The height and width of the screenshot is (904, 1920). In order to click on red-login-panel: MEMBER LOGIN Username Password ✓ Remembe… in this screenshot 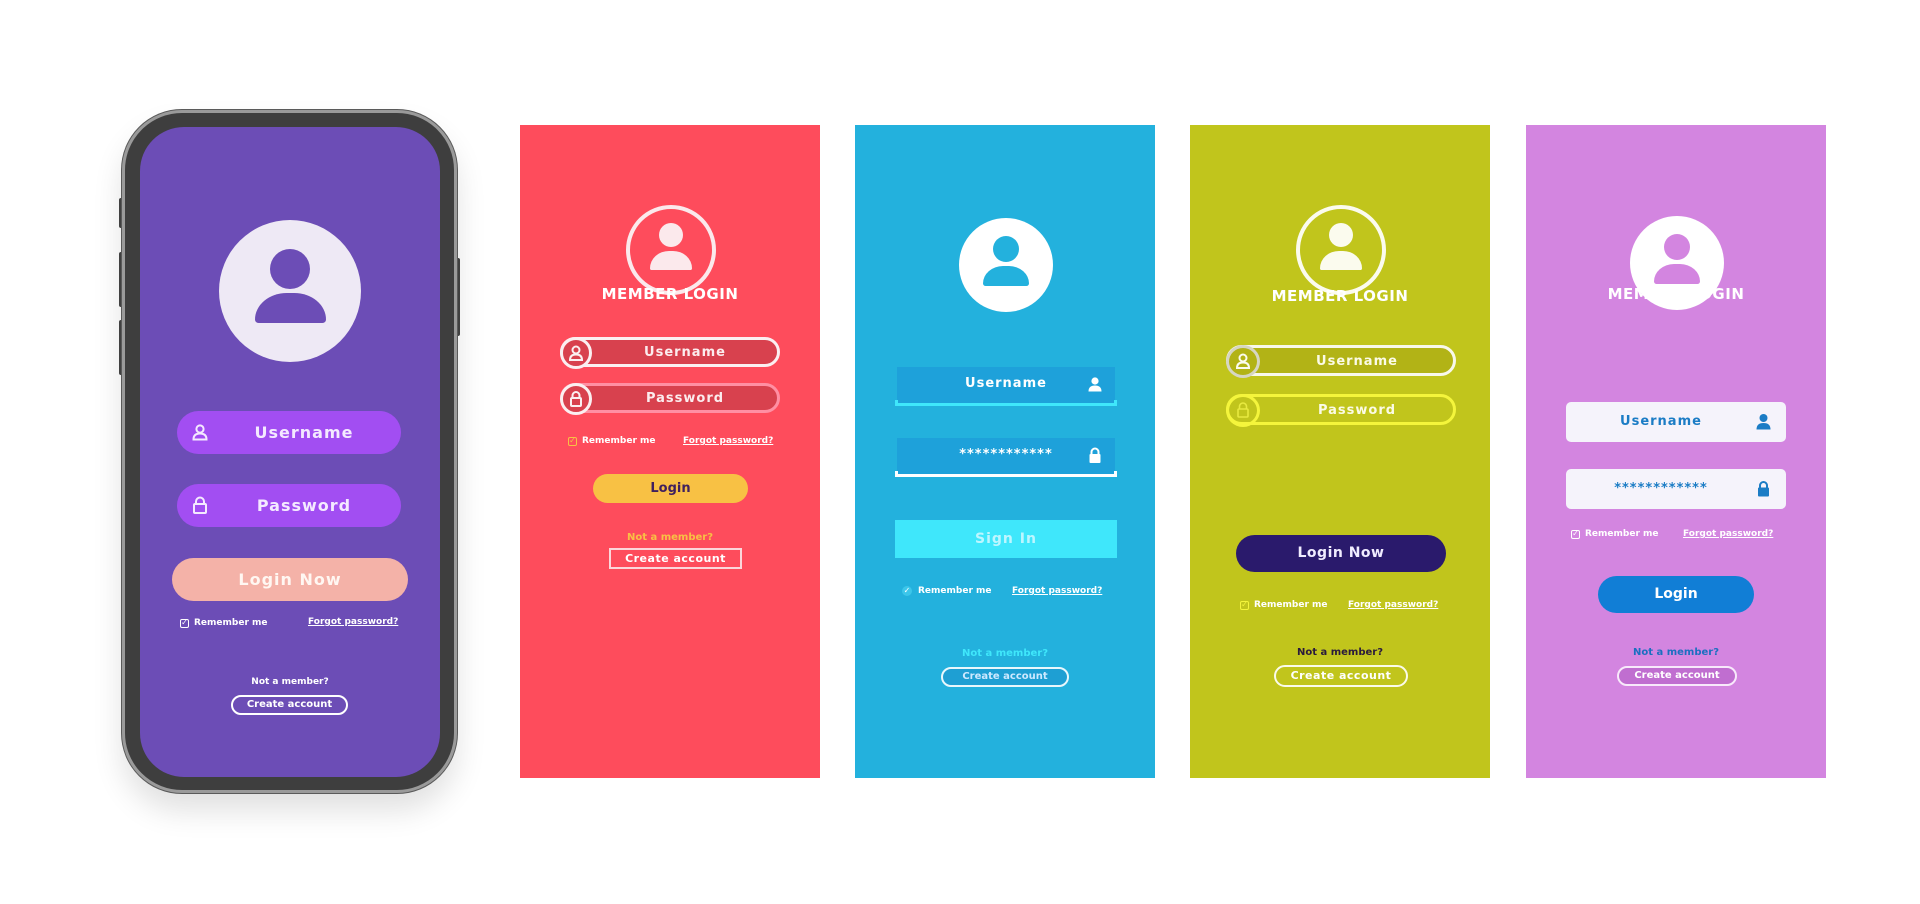, I will do `click(670, 451)`.